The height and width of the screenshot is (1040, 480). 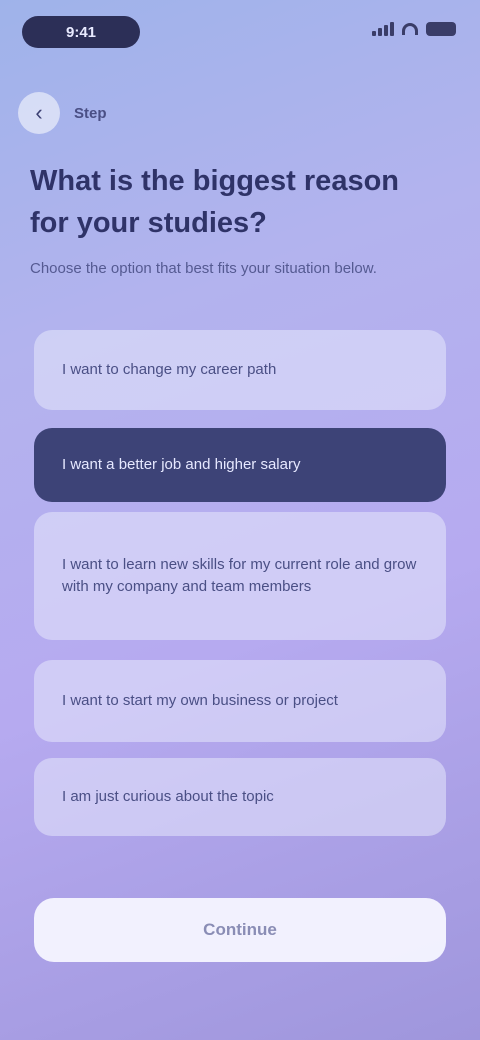 I want to click on back-arrow-icon: ‹, so click(x=39, y=112).